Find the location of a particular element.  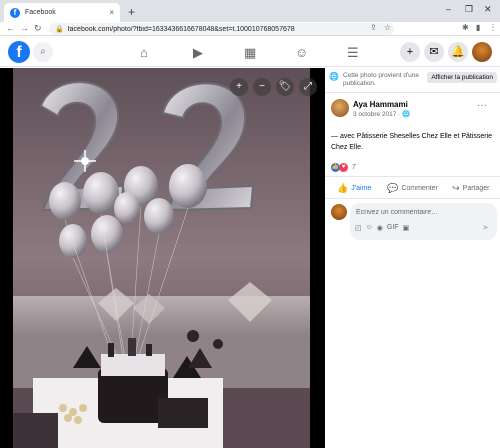

tab-close-icon: × is located at coordinates (111, 12).